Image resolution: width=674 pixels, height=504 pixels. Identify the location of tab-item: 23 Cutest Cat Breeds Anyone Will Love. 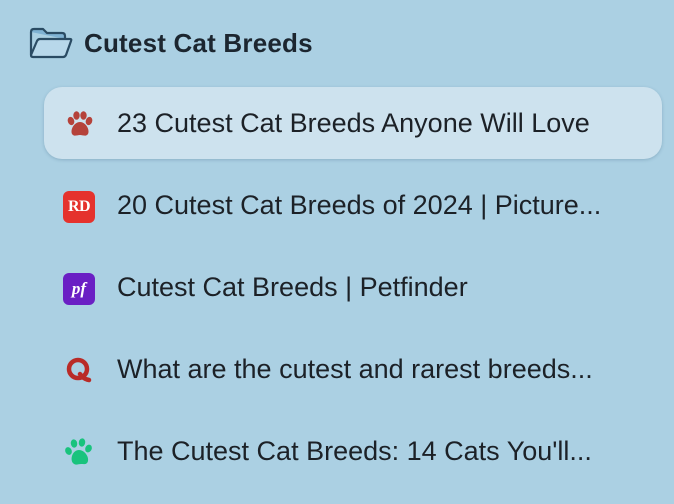
(353, 123).